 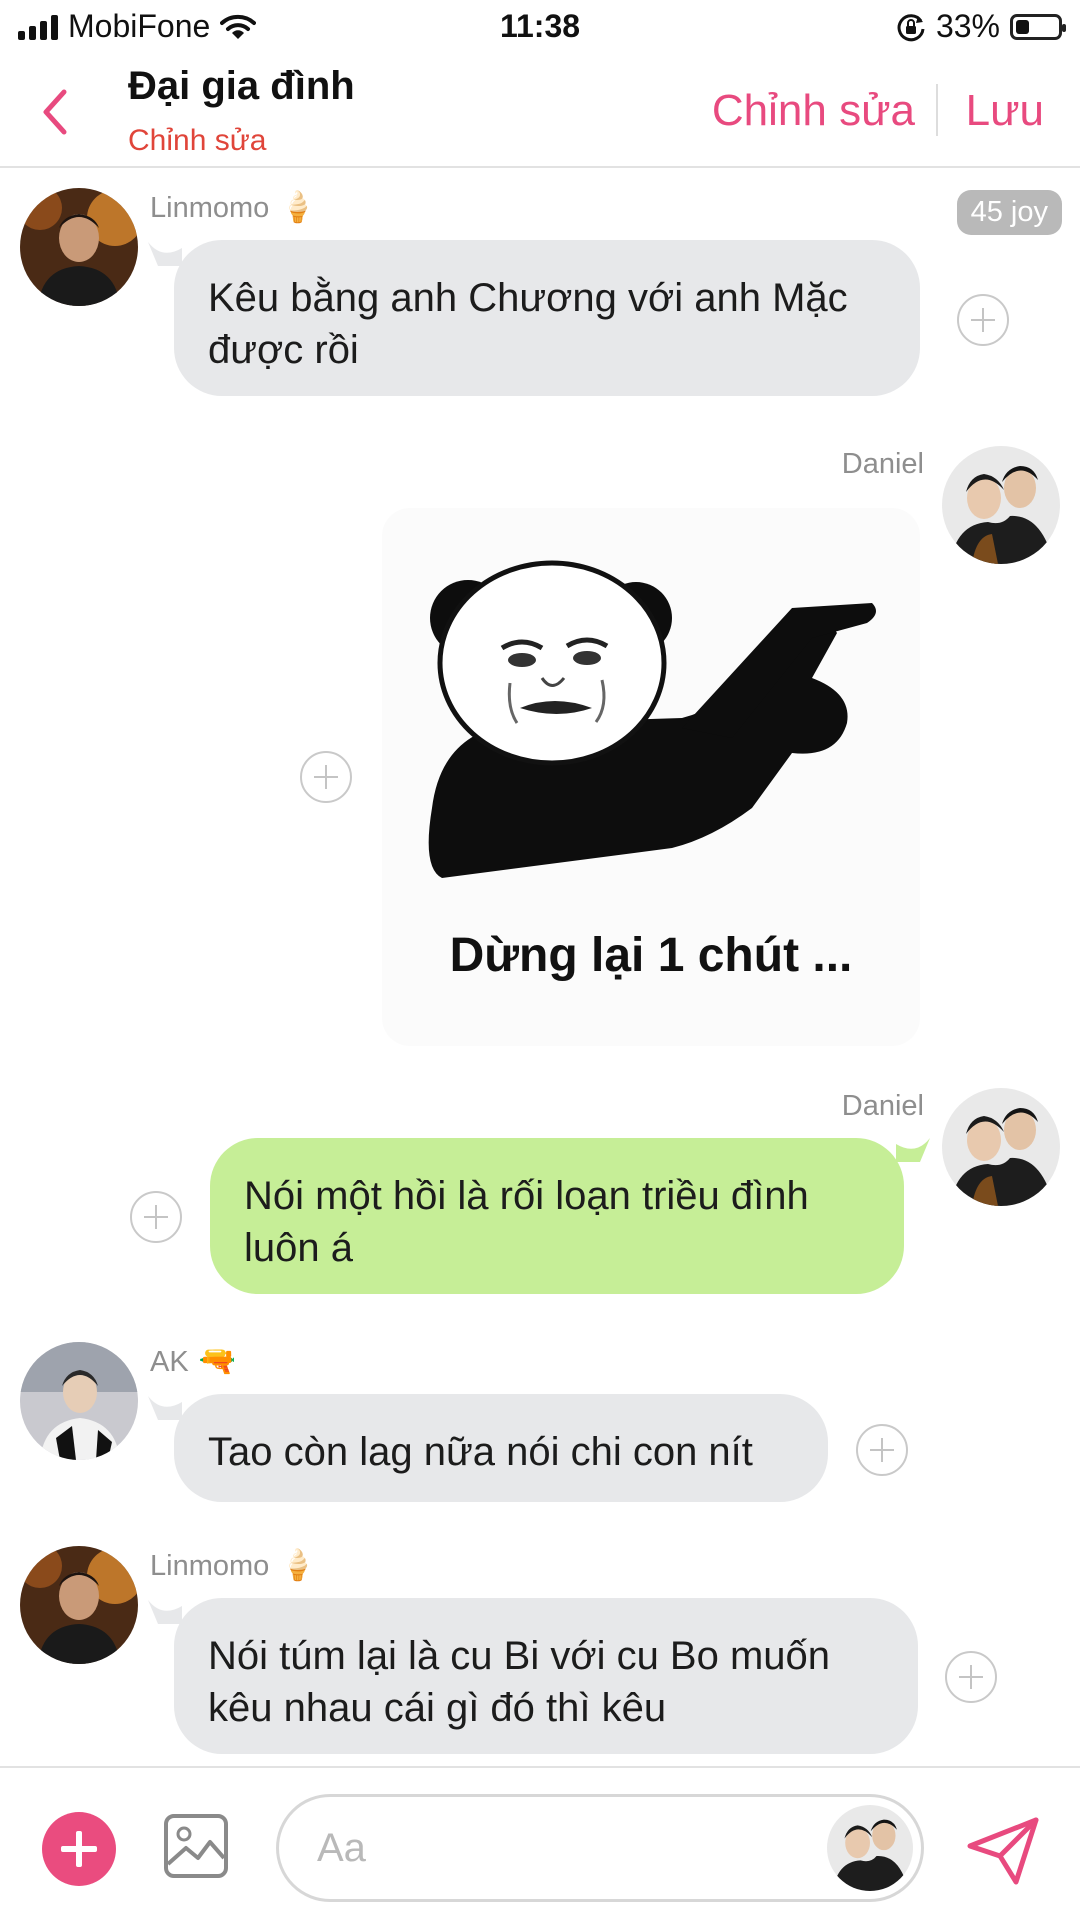 I want to click on image-picker-button, so click(x=196, y=1846).